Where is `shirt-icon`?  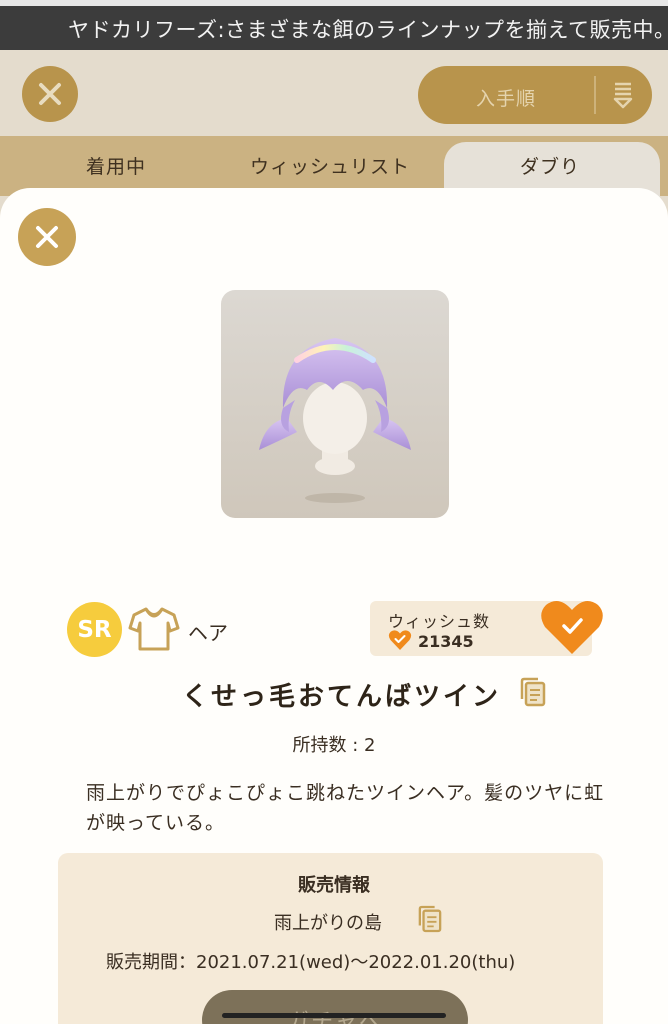 shirt-icon is located at coordinates (154, 629).